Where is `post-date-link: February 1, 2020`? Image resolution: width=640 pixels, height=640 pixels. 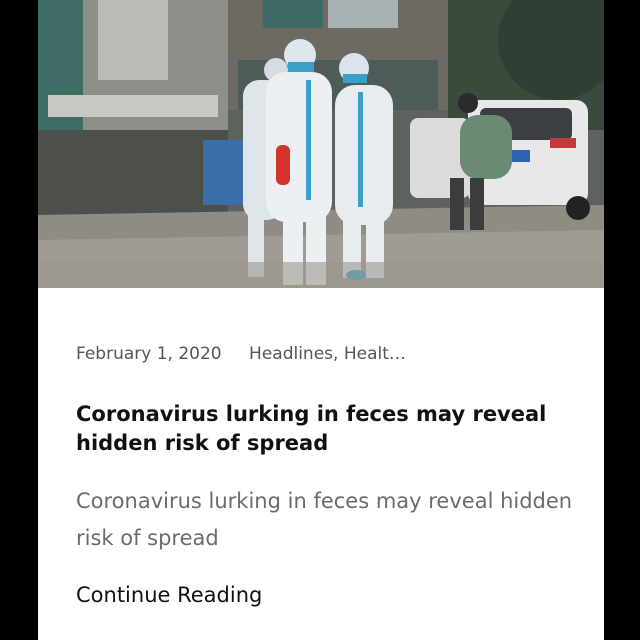 post-date-link: February 1, 2020 is located at coordinates (149, 354).